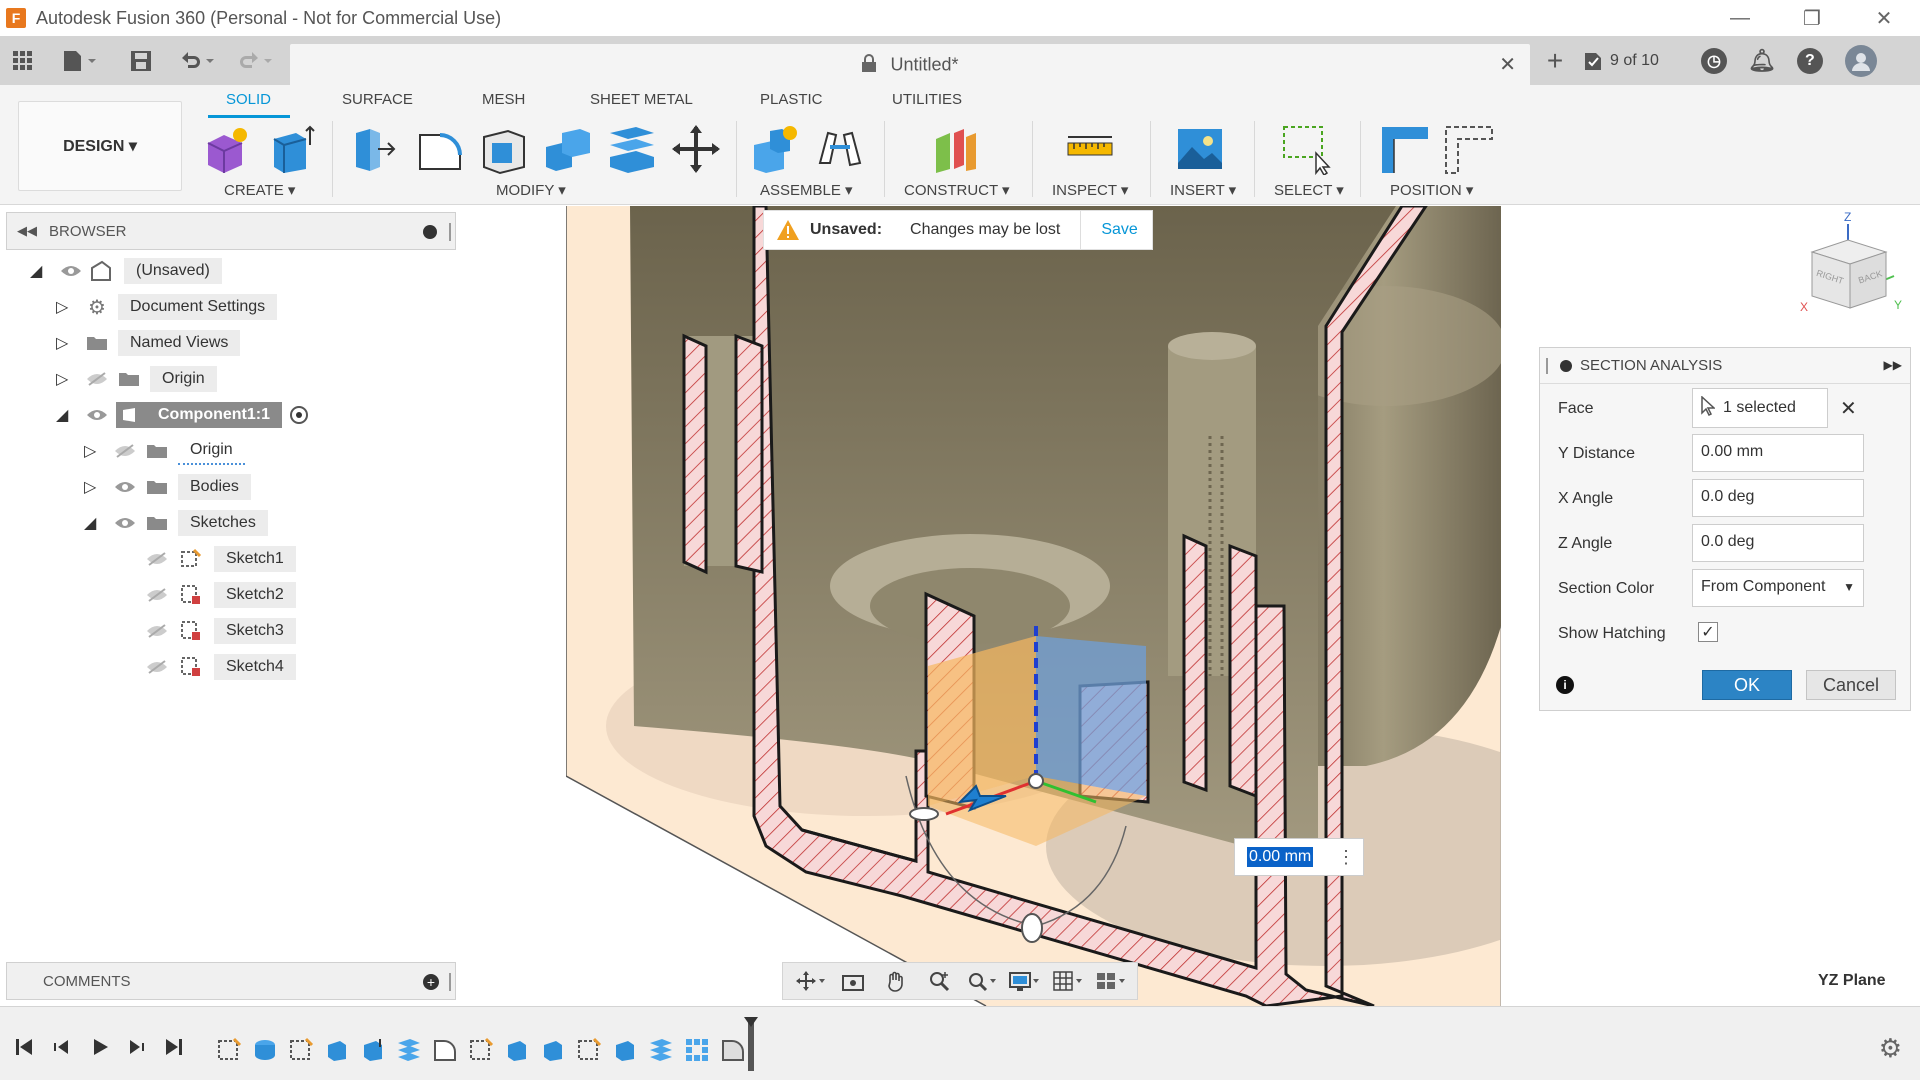  Describe the element at coordinates (1090, 190) in the screenshot. I see `inspect-menu: INSPECT ▾` at that location.